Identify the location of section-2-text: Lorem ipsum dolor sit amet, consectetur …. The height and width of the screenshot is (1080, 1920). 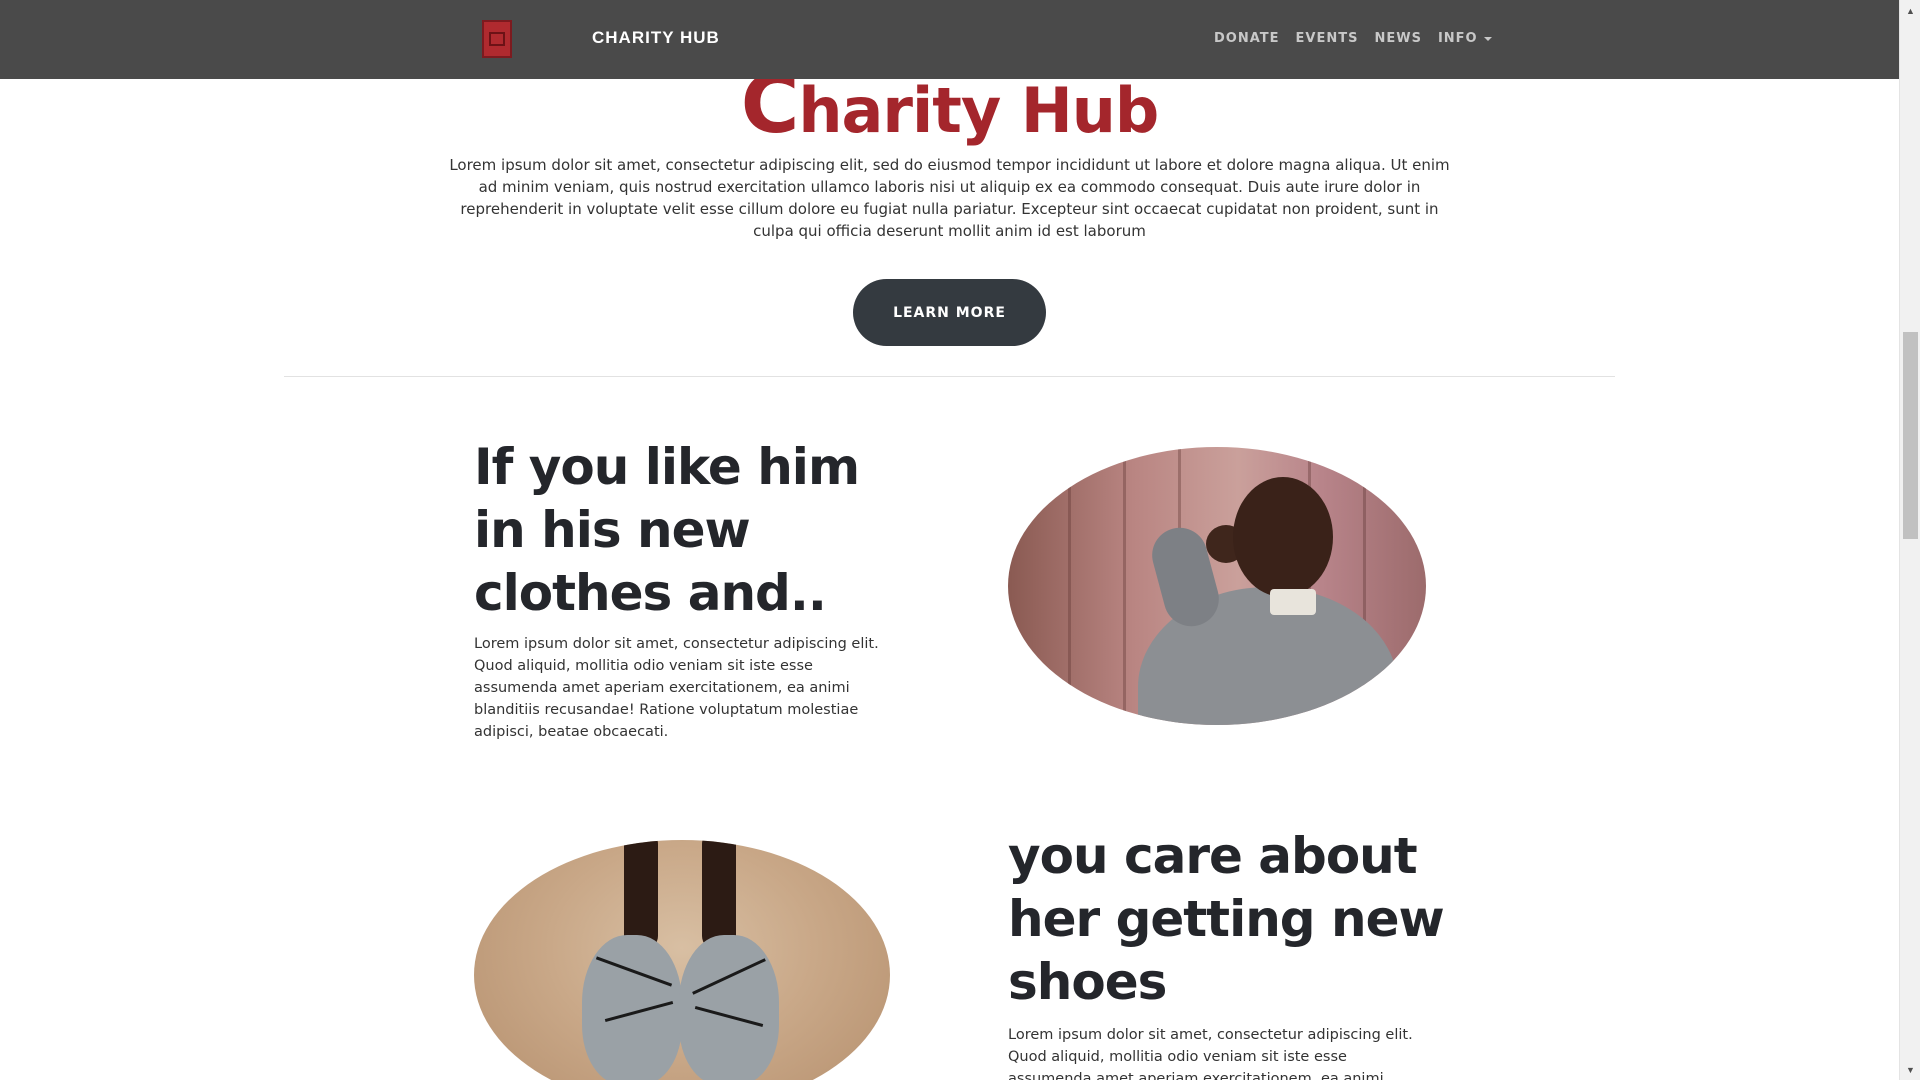
(1210, 1053).